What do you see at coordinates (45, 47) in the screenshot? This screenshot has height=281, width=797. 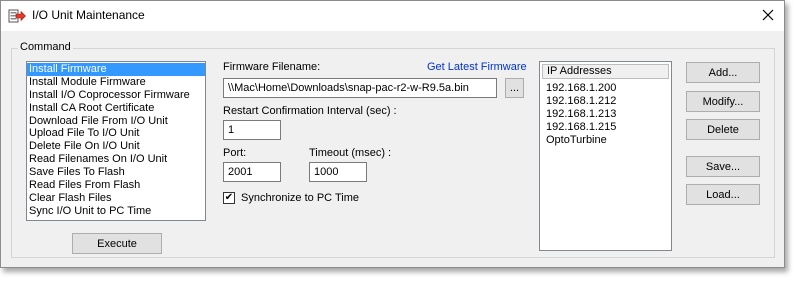 I see `command-group-label: Command` at bounding box center [45, 47].